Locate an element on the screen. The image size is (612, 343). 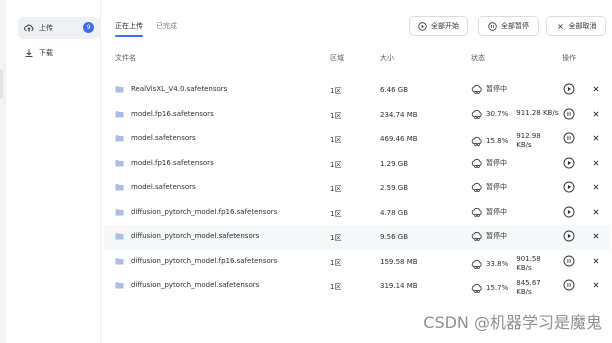
start-all-button: 全部开始 is located at coordinates (438, 26).